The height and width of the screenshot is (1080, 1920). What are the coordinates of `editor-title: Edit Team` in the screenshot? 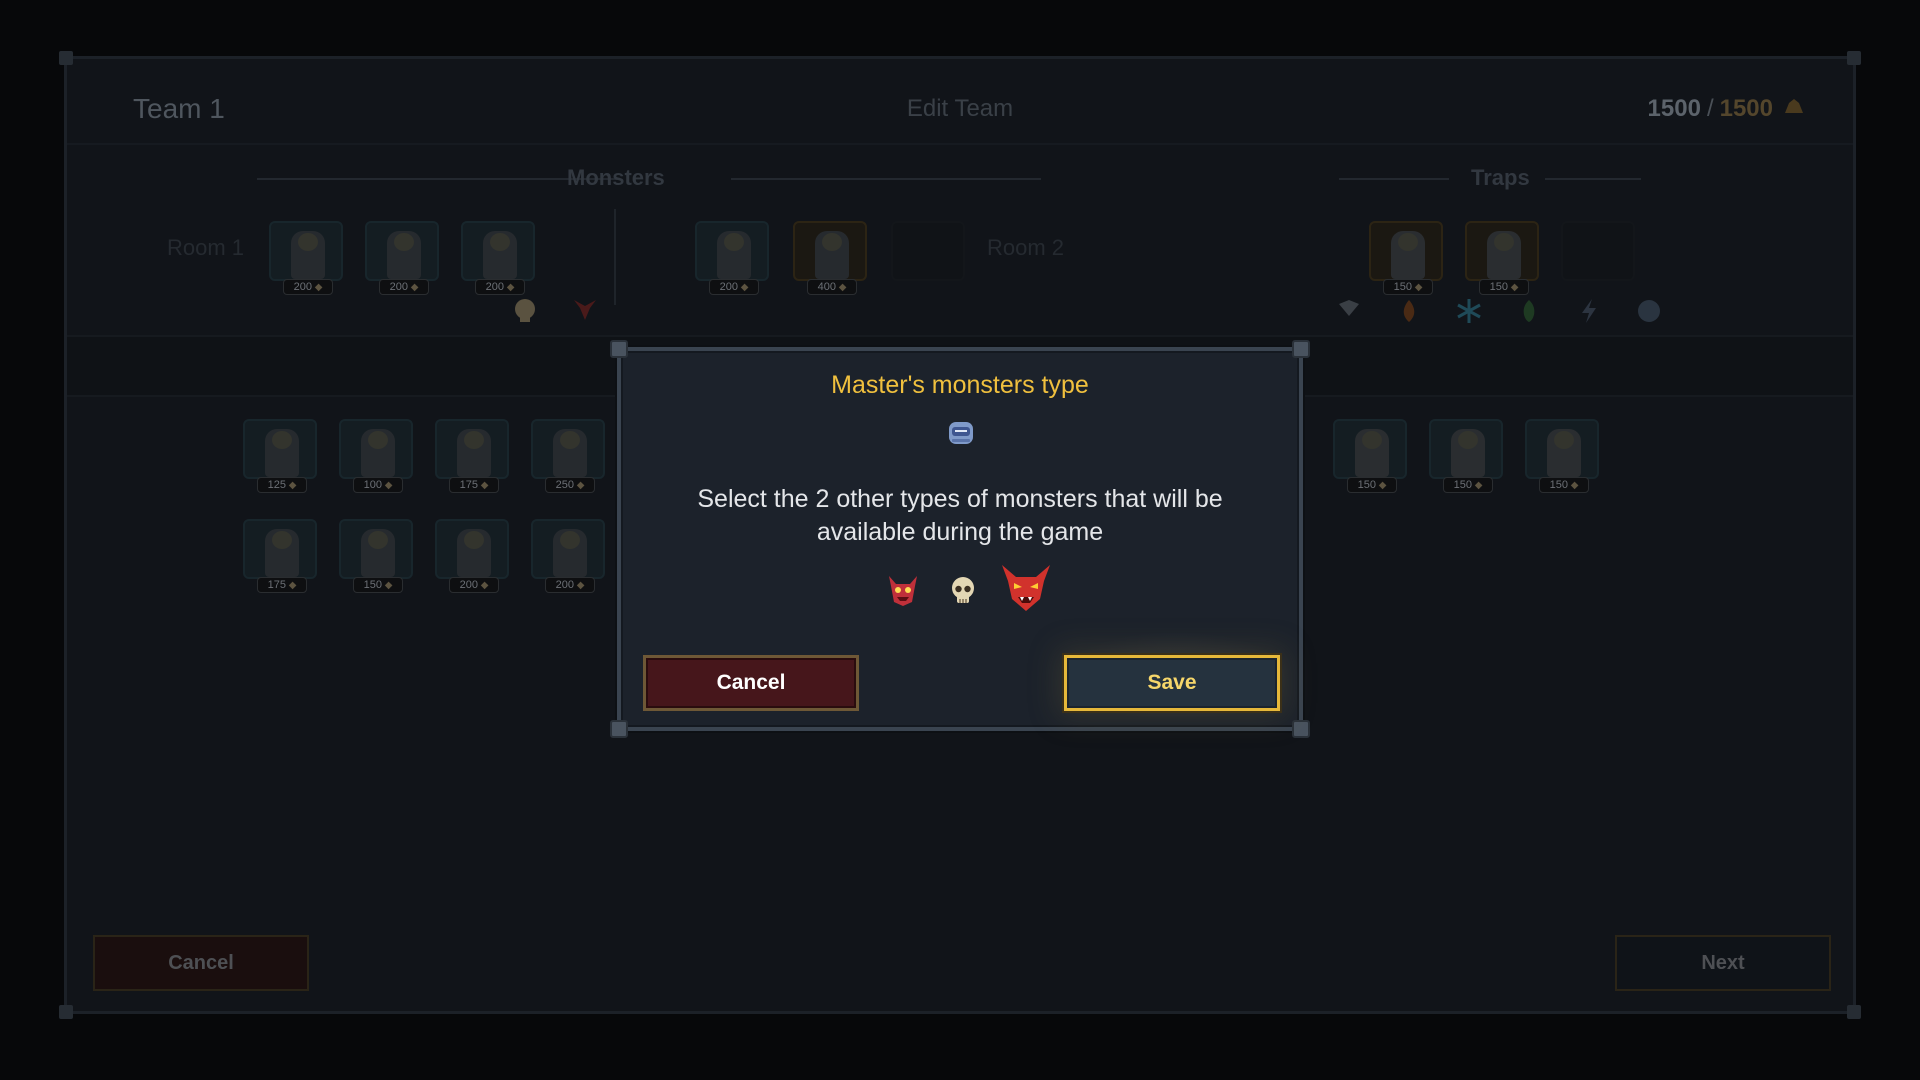 It's located at (960, 108).